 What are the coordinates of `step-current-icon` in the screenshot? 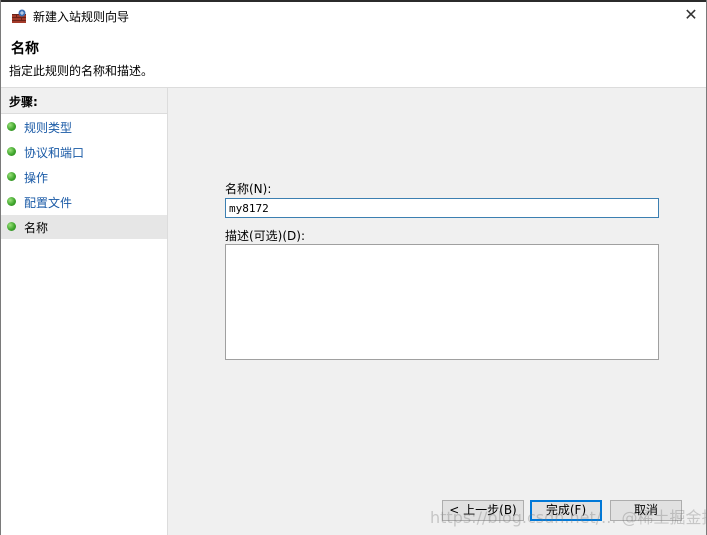 It's located at (11, 226).